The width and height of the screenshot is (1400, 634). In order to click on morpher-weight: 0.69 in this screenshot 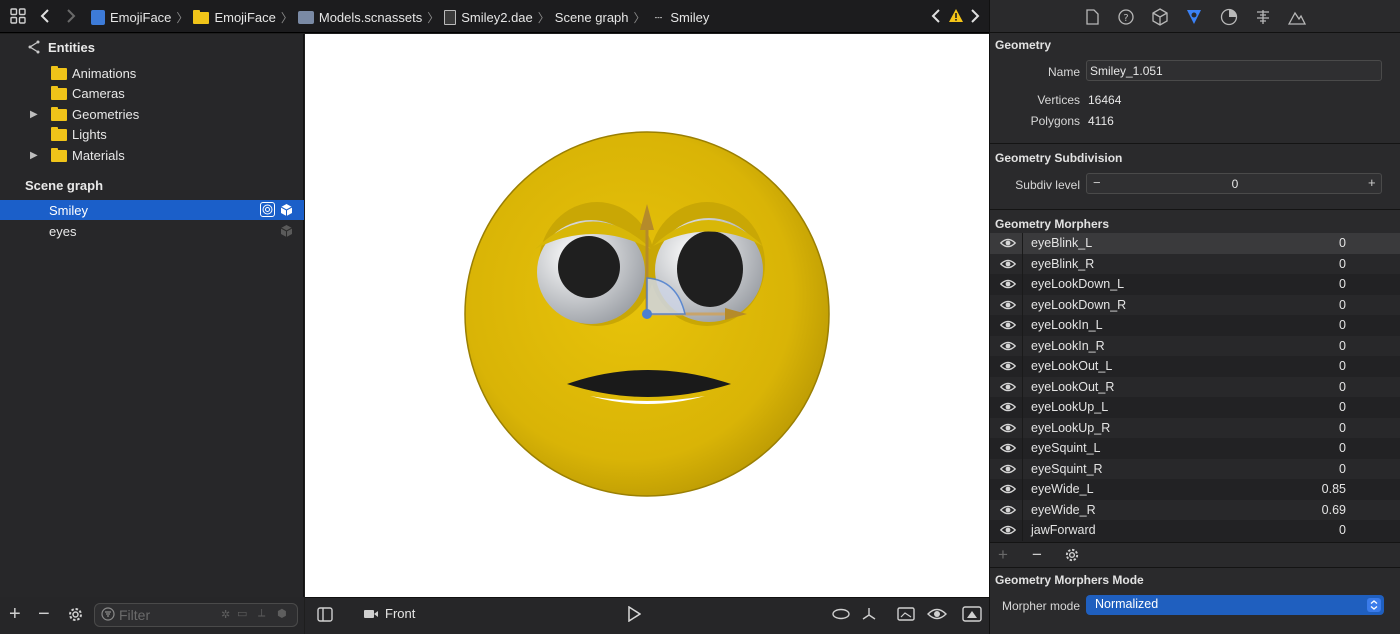, I will do `click(1318, 510)`.